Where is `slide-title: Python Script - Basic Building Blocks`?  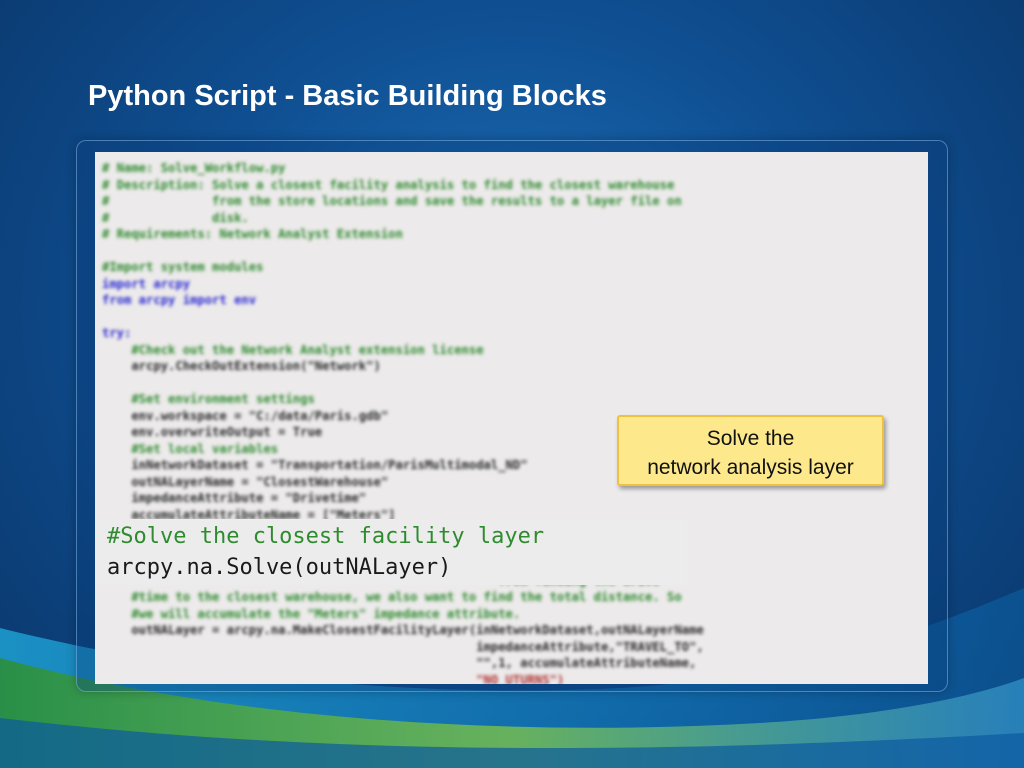
slide-title: Python Script - Basic Building Blocks is located at coordinates (347, 96).